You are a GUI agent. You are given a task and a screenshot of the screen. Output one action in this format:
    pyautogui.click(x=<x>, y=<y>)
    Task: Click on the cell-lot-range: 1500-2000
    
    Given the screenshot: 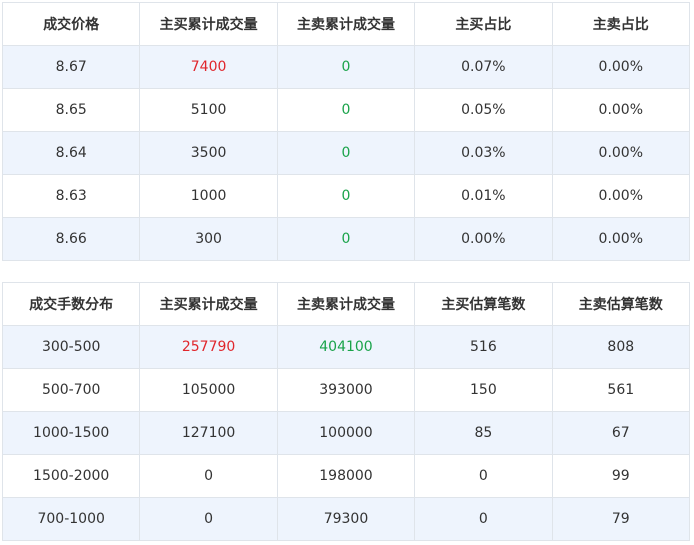 What is the action you would take?
    pyautogui.click(x=71, y=476)
    